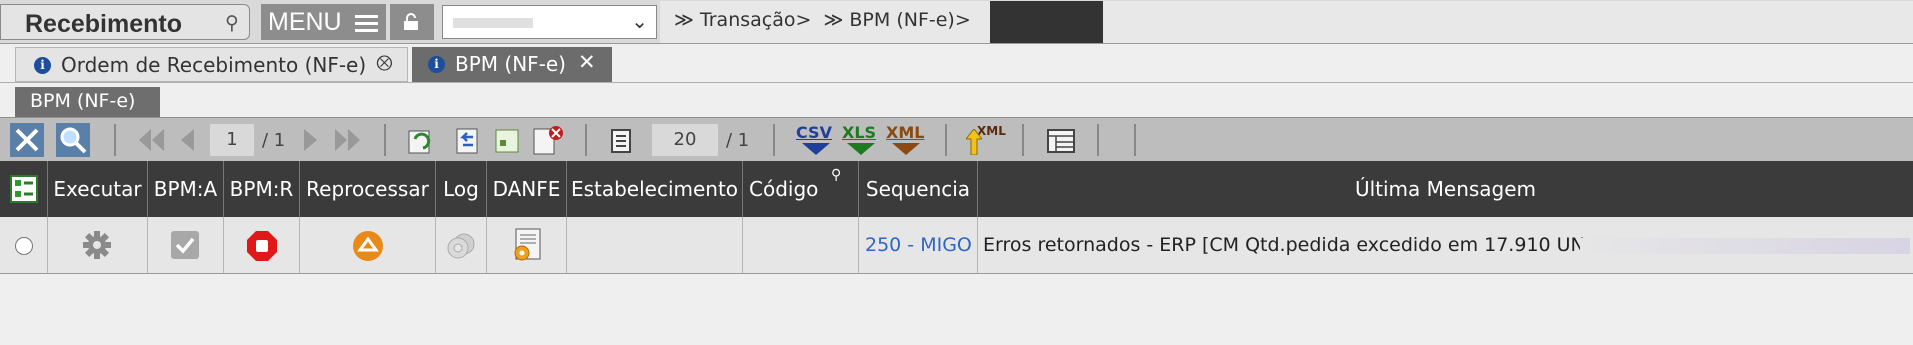  Describe the element at coordinates (274, 140) in the screenshot. I see `page-total: / 1` at that location.